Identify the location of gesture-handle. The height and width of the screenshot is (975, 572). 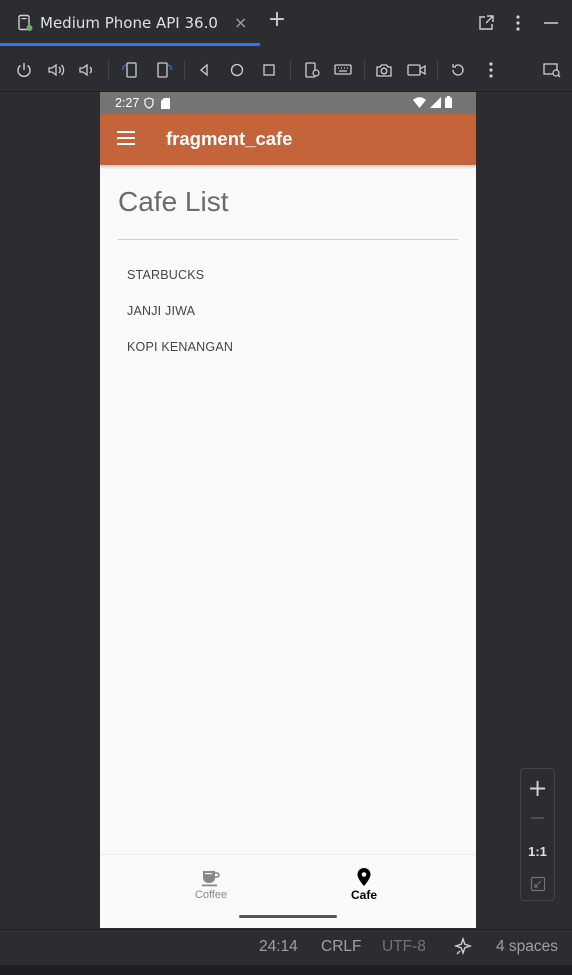
(288, 916).